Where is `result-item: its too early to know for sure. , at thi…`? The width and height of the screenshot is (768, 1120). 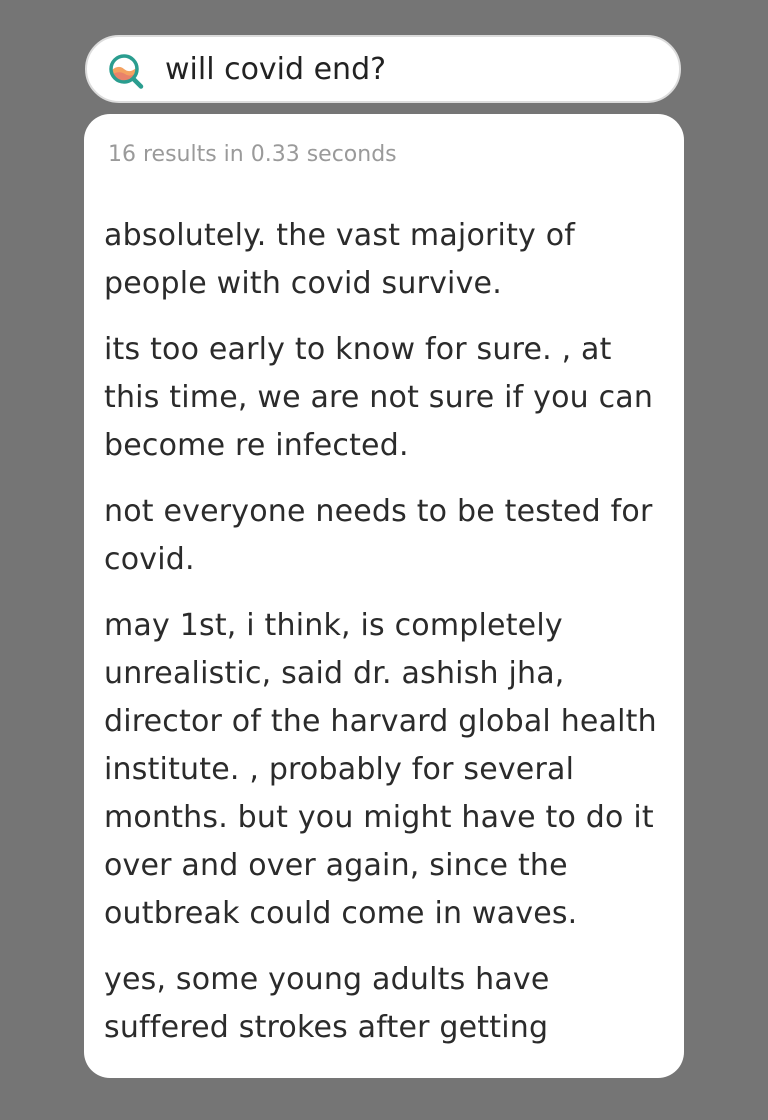 result-item: its too early to know for sure. , at thi… is located at coordinates (387, 398).